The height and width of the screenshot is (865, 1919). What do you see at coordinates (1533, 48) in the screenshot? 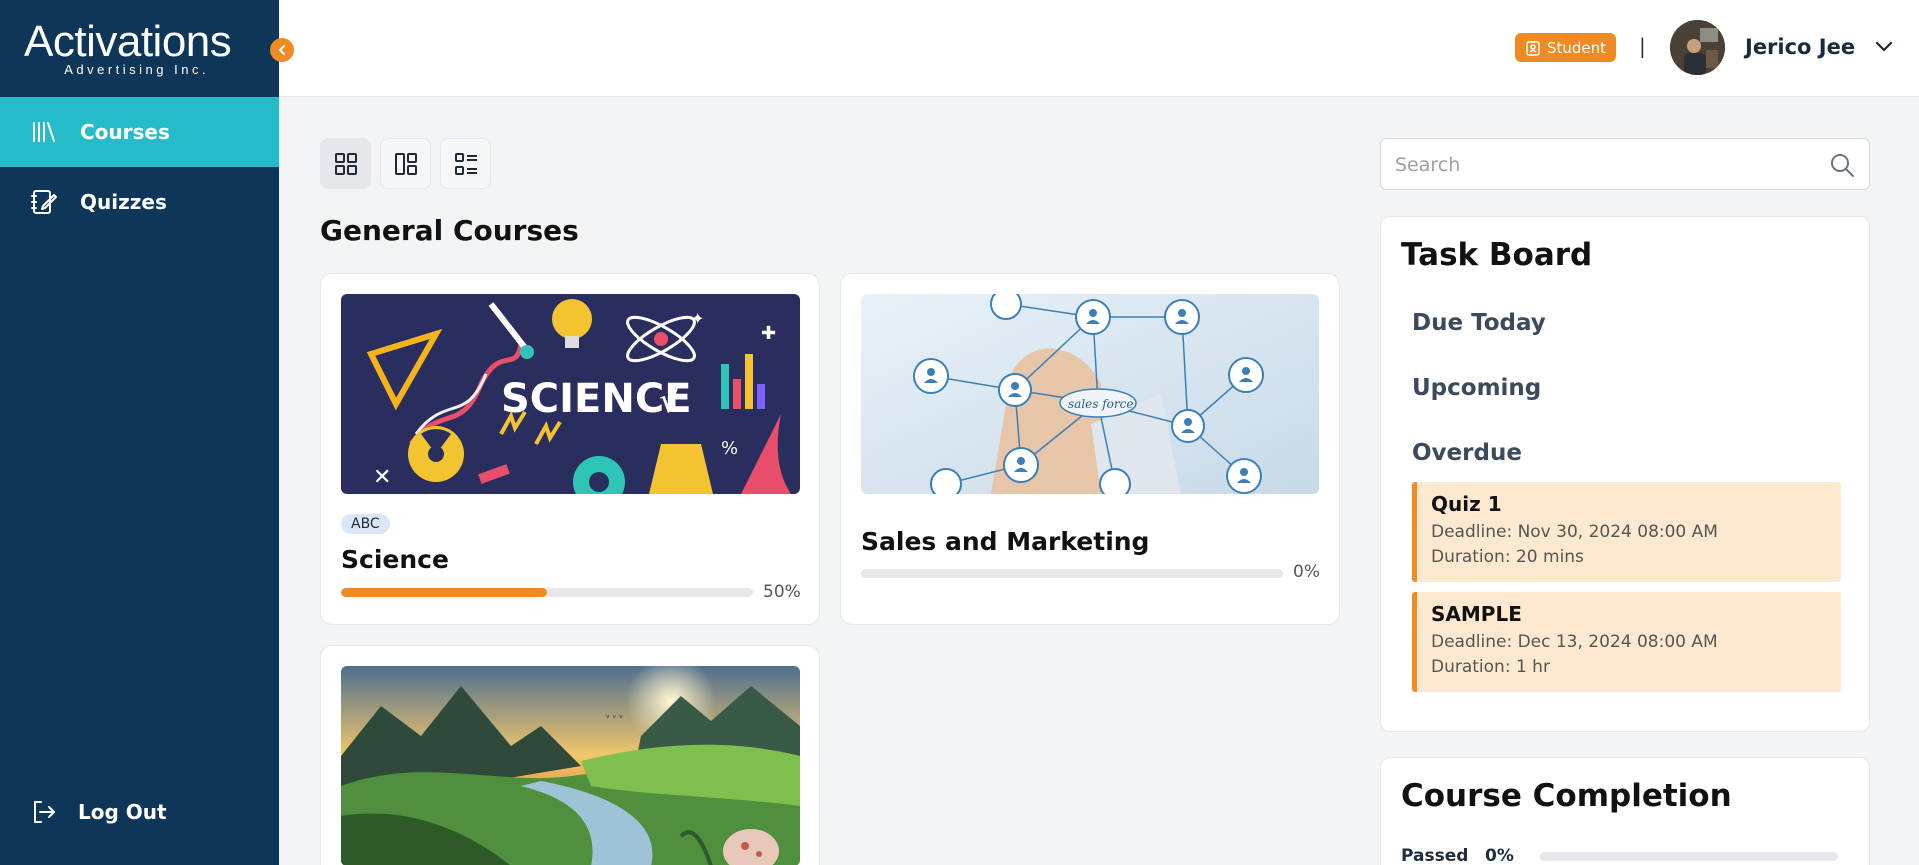
I see `id-badge-icon` at bounding box center [1533, 48].